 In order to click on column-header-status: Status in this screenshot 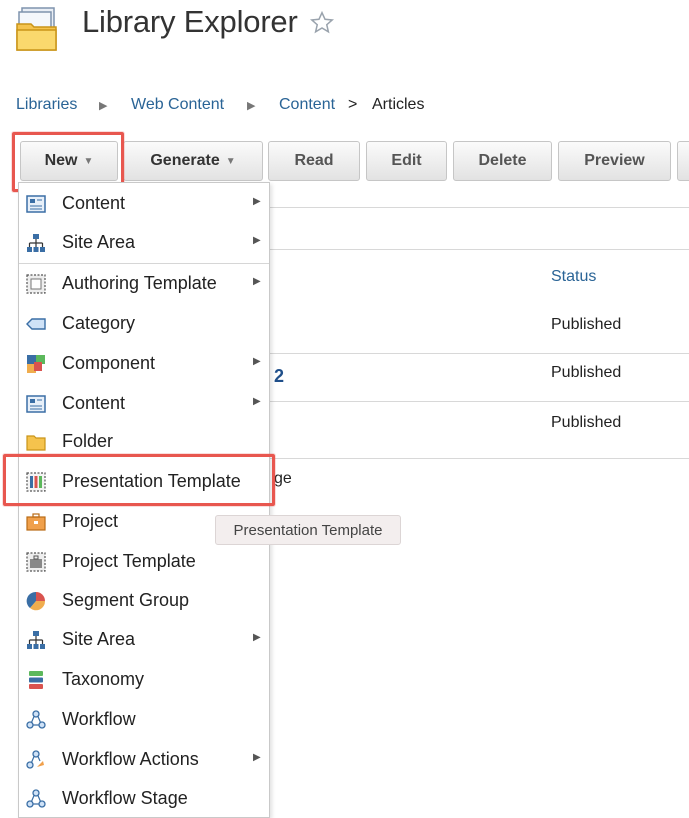, I will do `click(573, 277)`.